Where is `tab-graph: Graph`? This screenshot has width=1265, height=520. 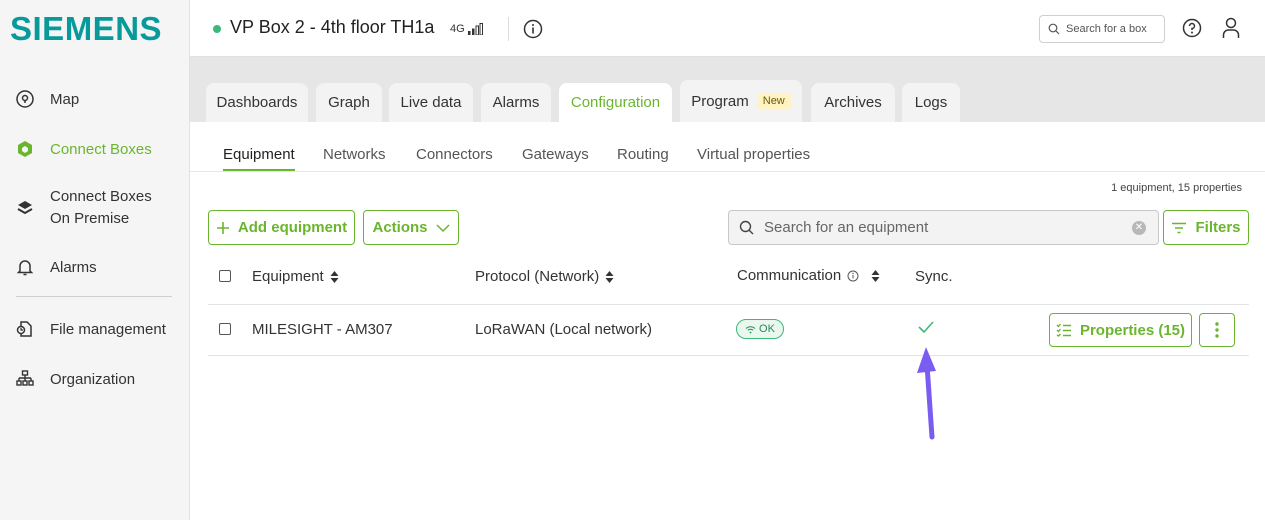
tab-graph: Graph is located at coordinates (349, 102).